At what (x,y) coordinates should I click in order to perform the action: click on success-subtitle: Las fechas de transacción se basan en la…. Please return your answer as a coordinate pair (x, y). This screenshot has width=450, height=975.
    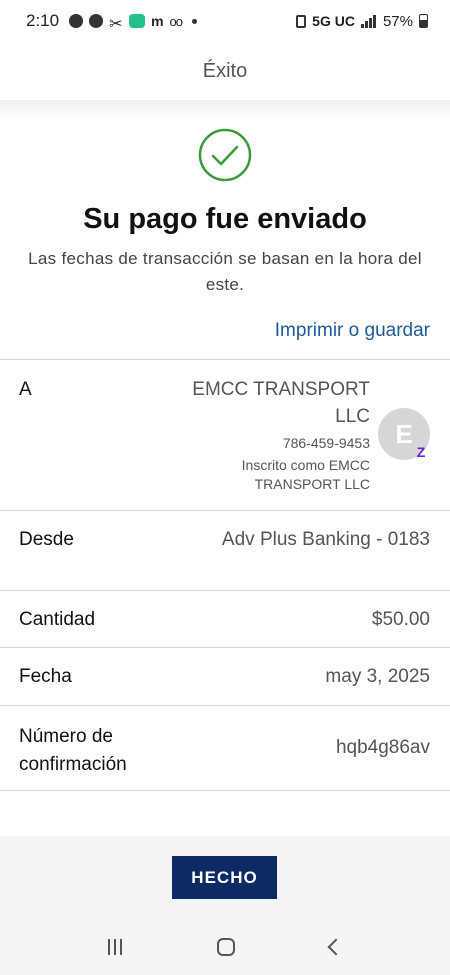
    Looking at the image, I should click on (225, 271).